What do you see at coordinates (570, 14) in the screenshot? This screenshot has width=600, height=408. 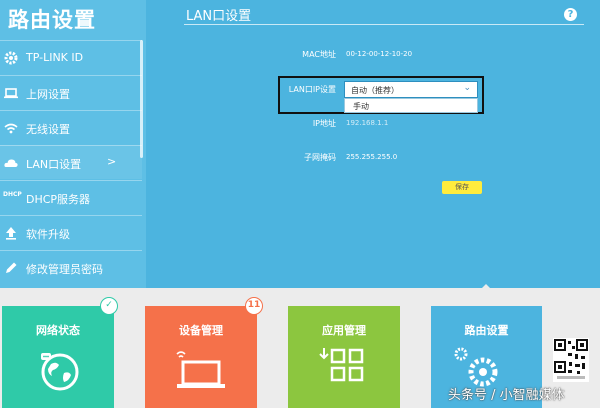 I see `help-icon: ?` at bounding box center [570, 14].